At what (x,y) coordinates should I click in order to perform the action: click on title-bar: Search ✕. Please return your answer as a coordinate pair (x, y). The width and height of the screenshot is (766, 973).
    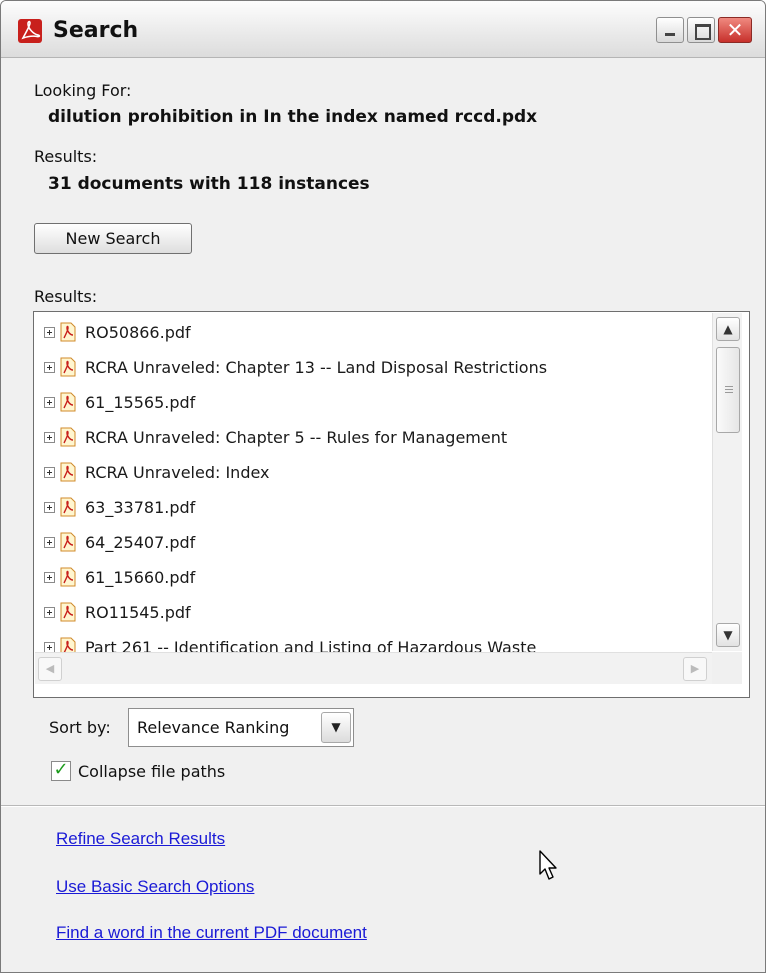
    Looking at the image, I should click on (383, 29).